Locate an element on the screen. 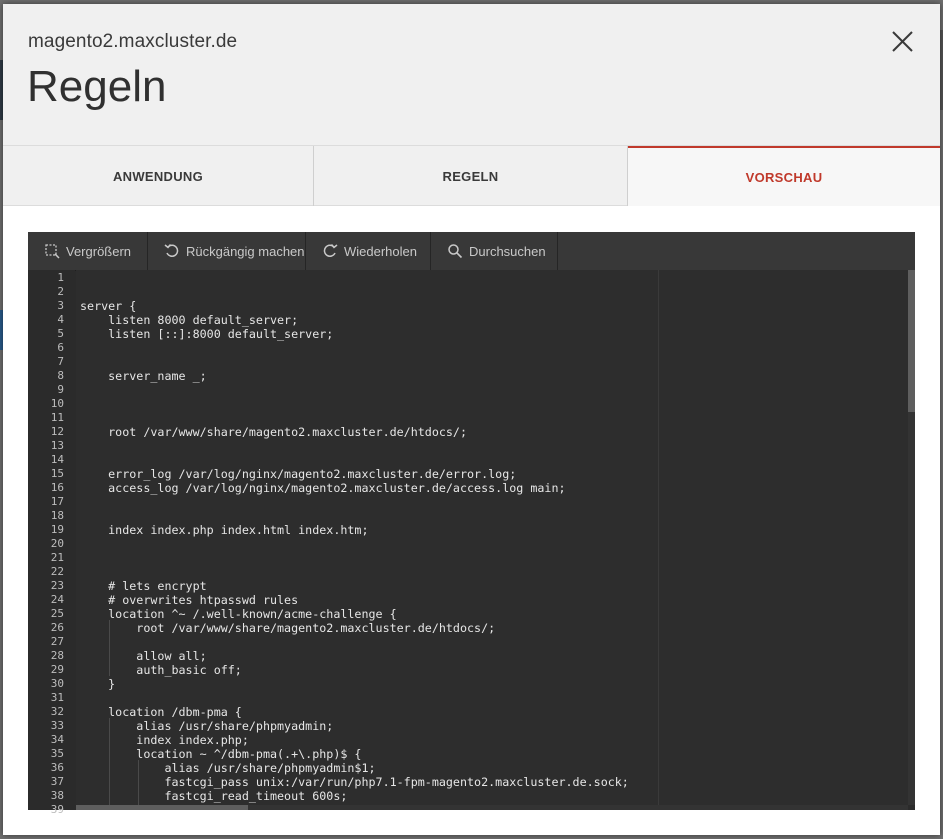 This screenshot has height=839, width=943. line-number: 11 is located at coordinates (57, 417).